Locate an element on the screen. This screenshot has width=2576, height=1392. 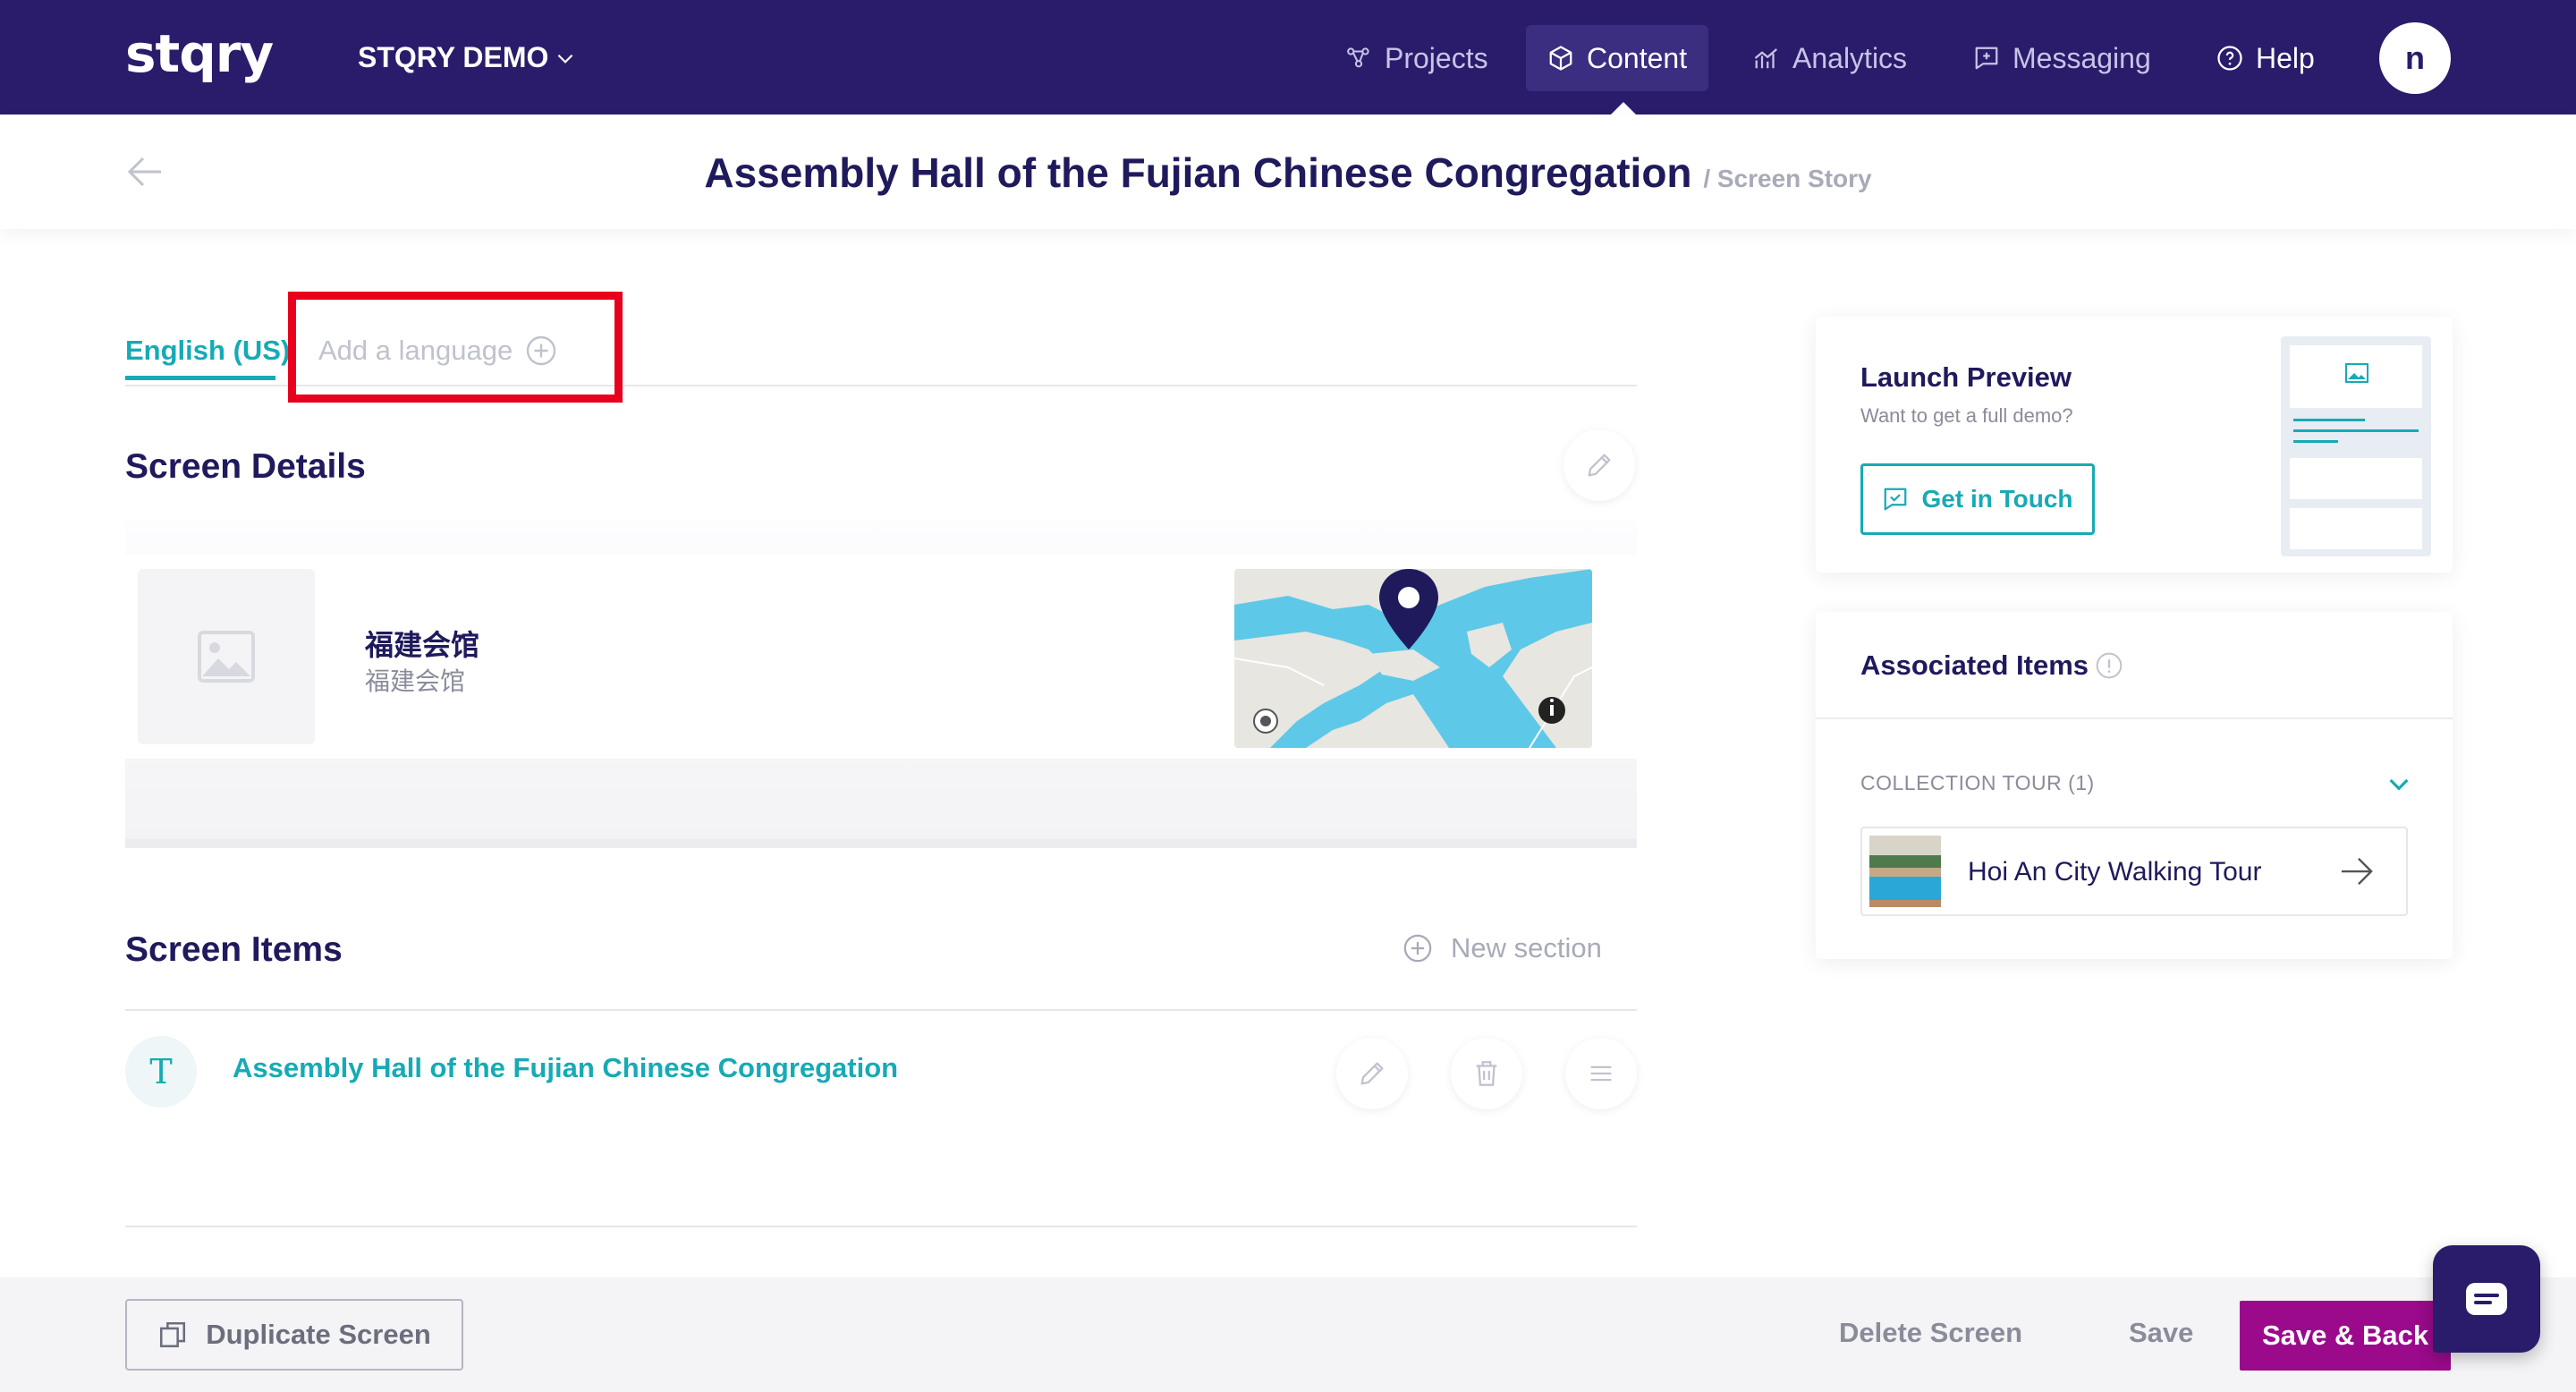
nav-projects-label: Projects is located at coordinates (1436, 57).